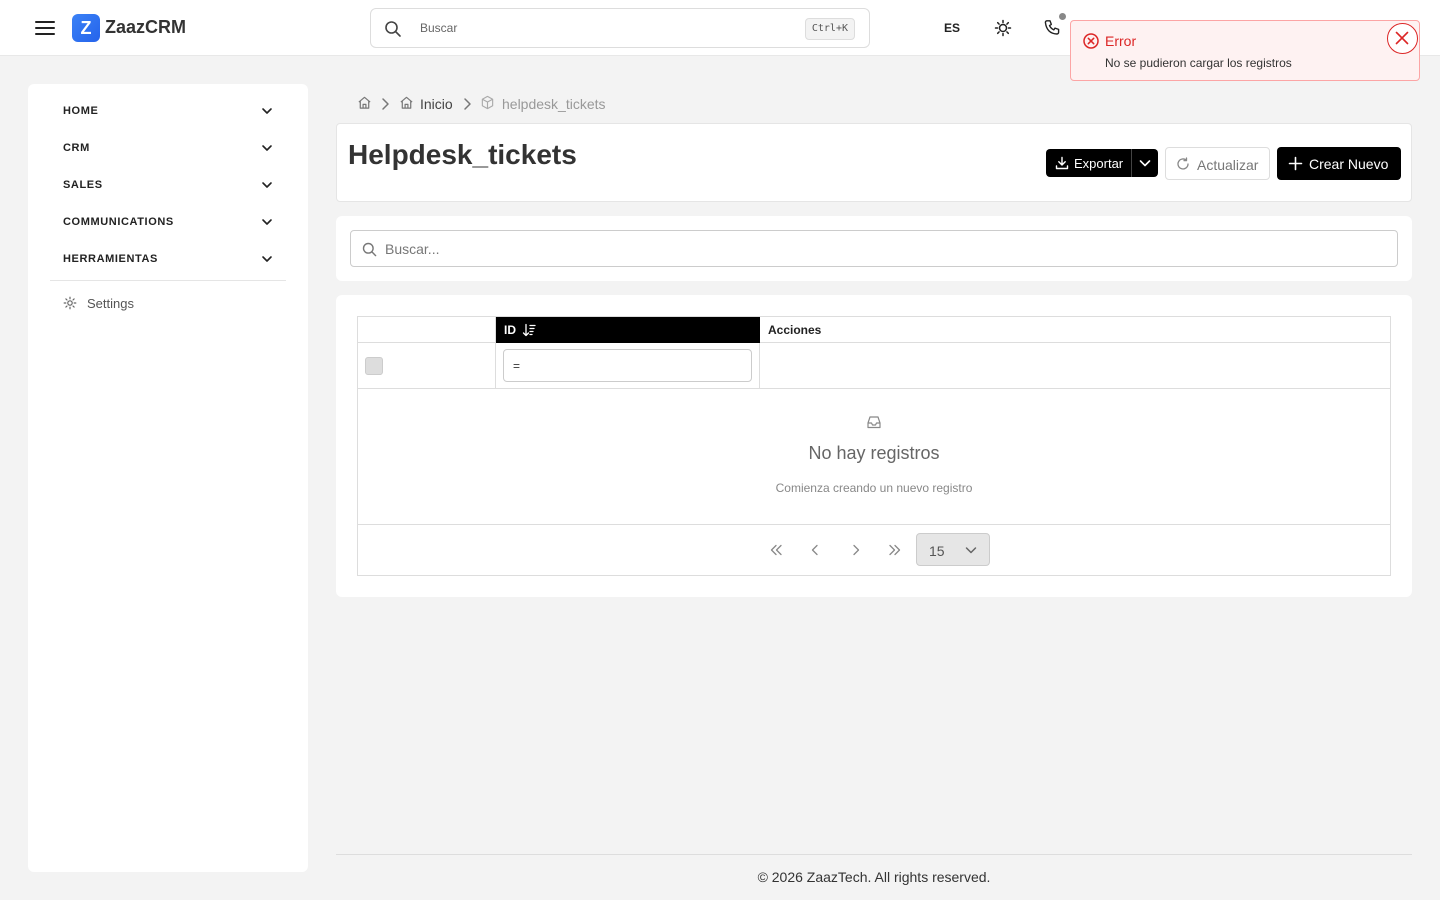 The image size is (1440, 900). I want to click on box-icon, so click(487, 105).